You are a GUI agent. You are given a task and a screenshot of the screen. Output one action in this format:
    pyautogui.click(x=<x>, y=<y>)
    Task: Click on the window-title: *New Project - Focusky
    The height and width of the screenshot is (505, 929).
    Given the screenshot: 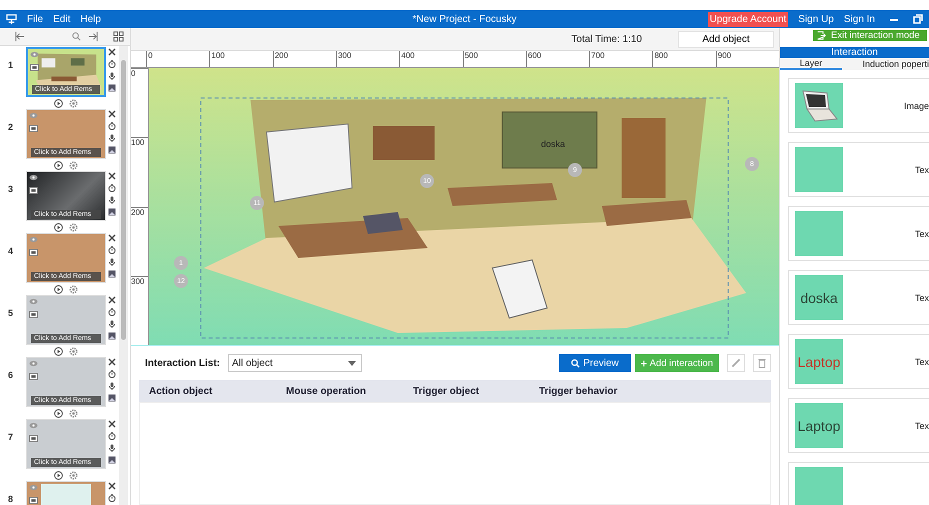 What is the action you would take?
    pyautogui.click(x=464, y=19)
    